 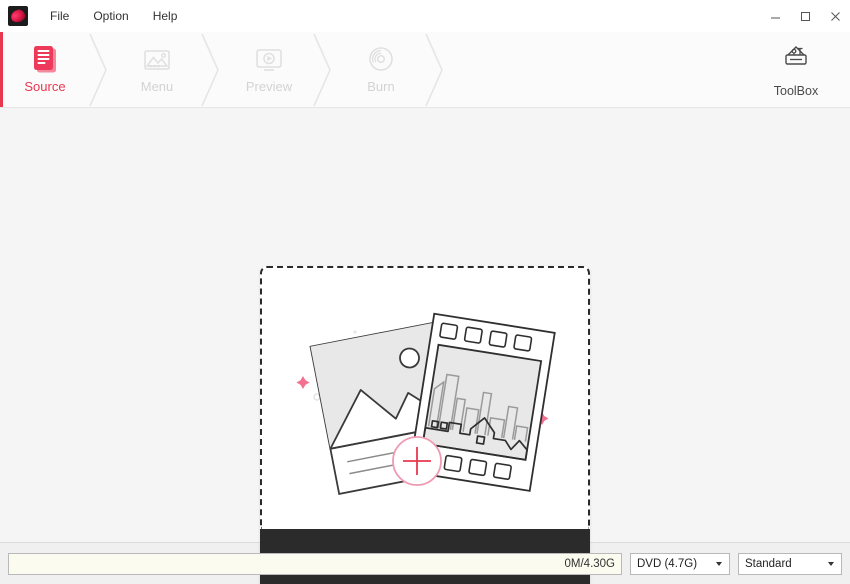 What do you see at coordinates (157, 60) in the screenshot?
I see `picture-icon` at bounding box center [157, 60].